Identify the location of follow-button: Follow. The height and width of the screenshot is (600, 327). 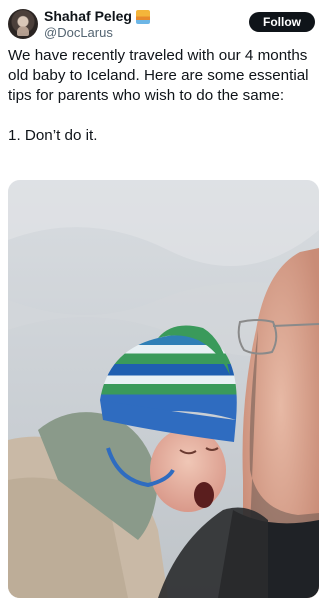
(282, 22).